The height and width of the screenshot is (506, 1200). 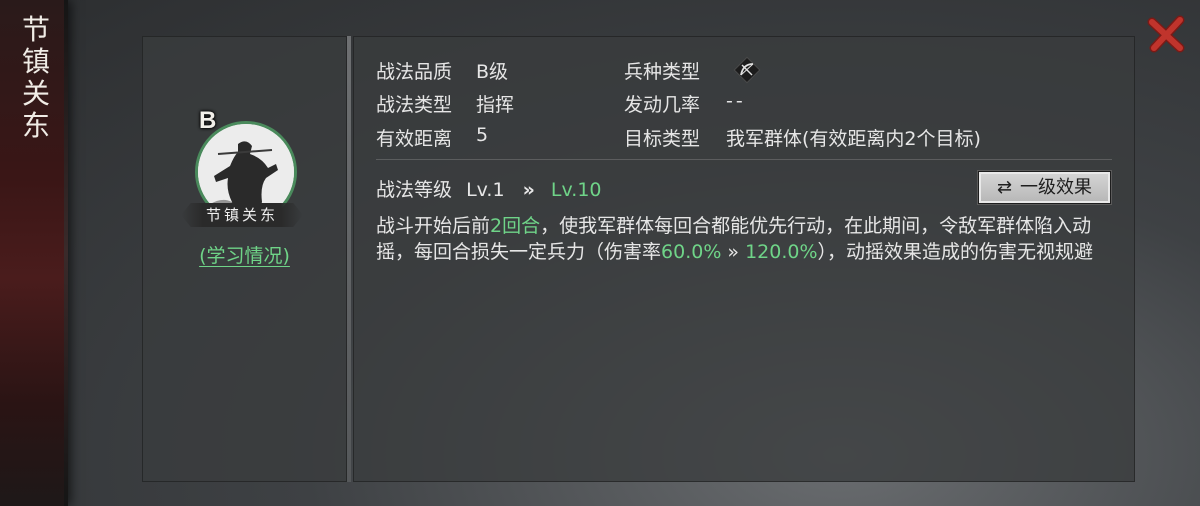 I want to click on banner-char: 关, so click(x=35, y=93).